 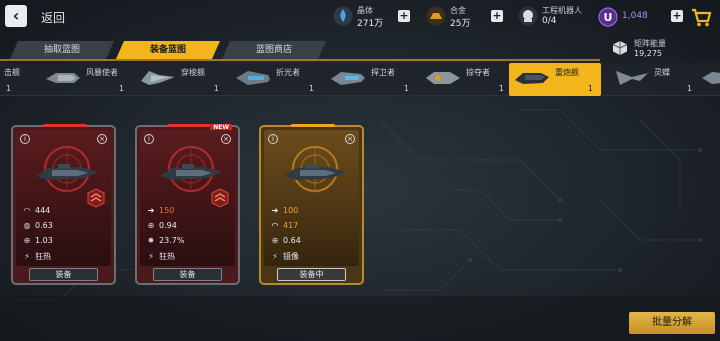 What do you see at coordinates (292, 240) in the screenshot?
I see `stat-value: 0.64` at bounding box center [292, 240].